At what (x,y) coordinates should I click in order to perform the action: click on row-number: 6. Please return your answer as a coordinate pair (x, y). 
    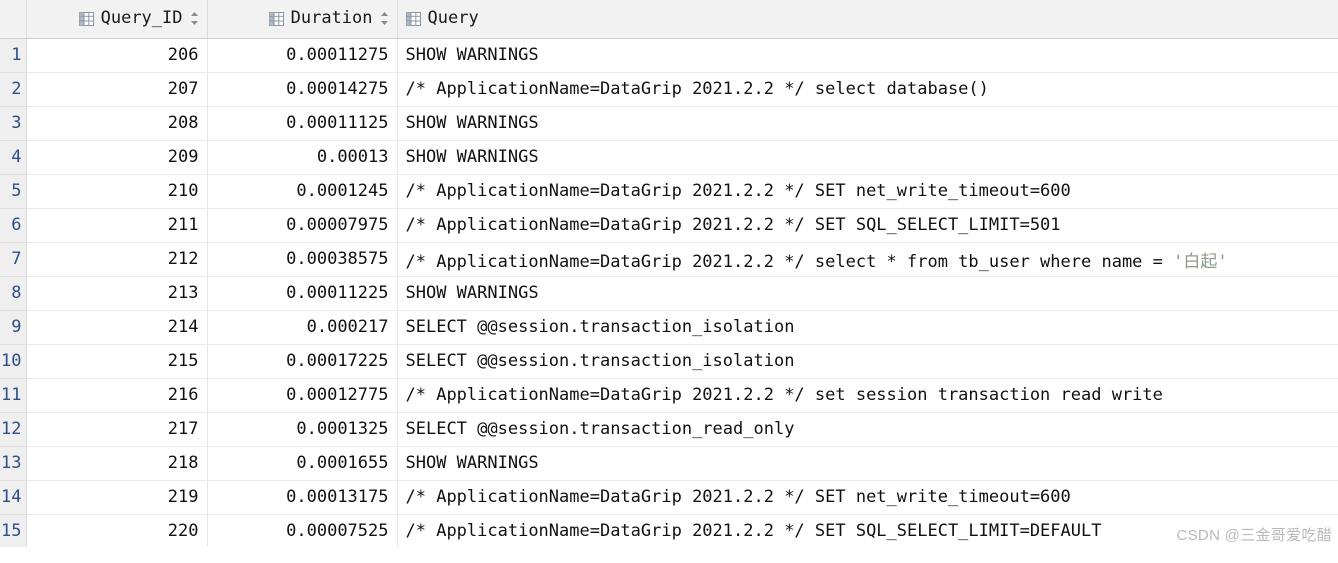
    Looking at the image, I should click on (16, 225).